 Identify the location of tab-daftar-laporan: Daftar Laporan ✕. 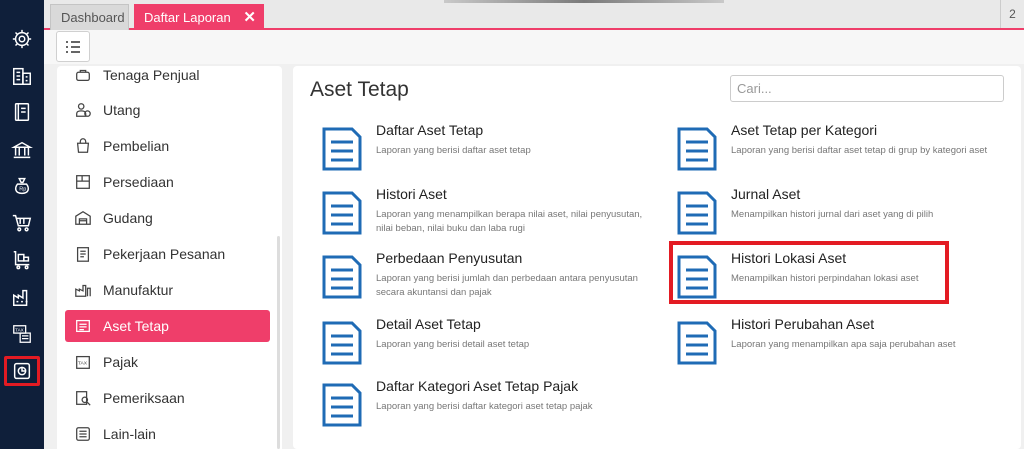
(199, 17).